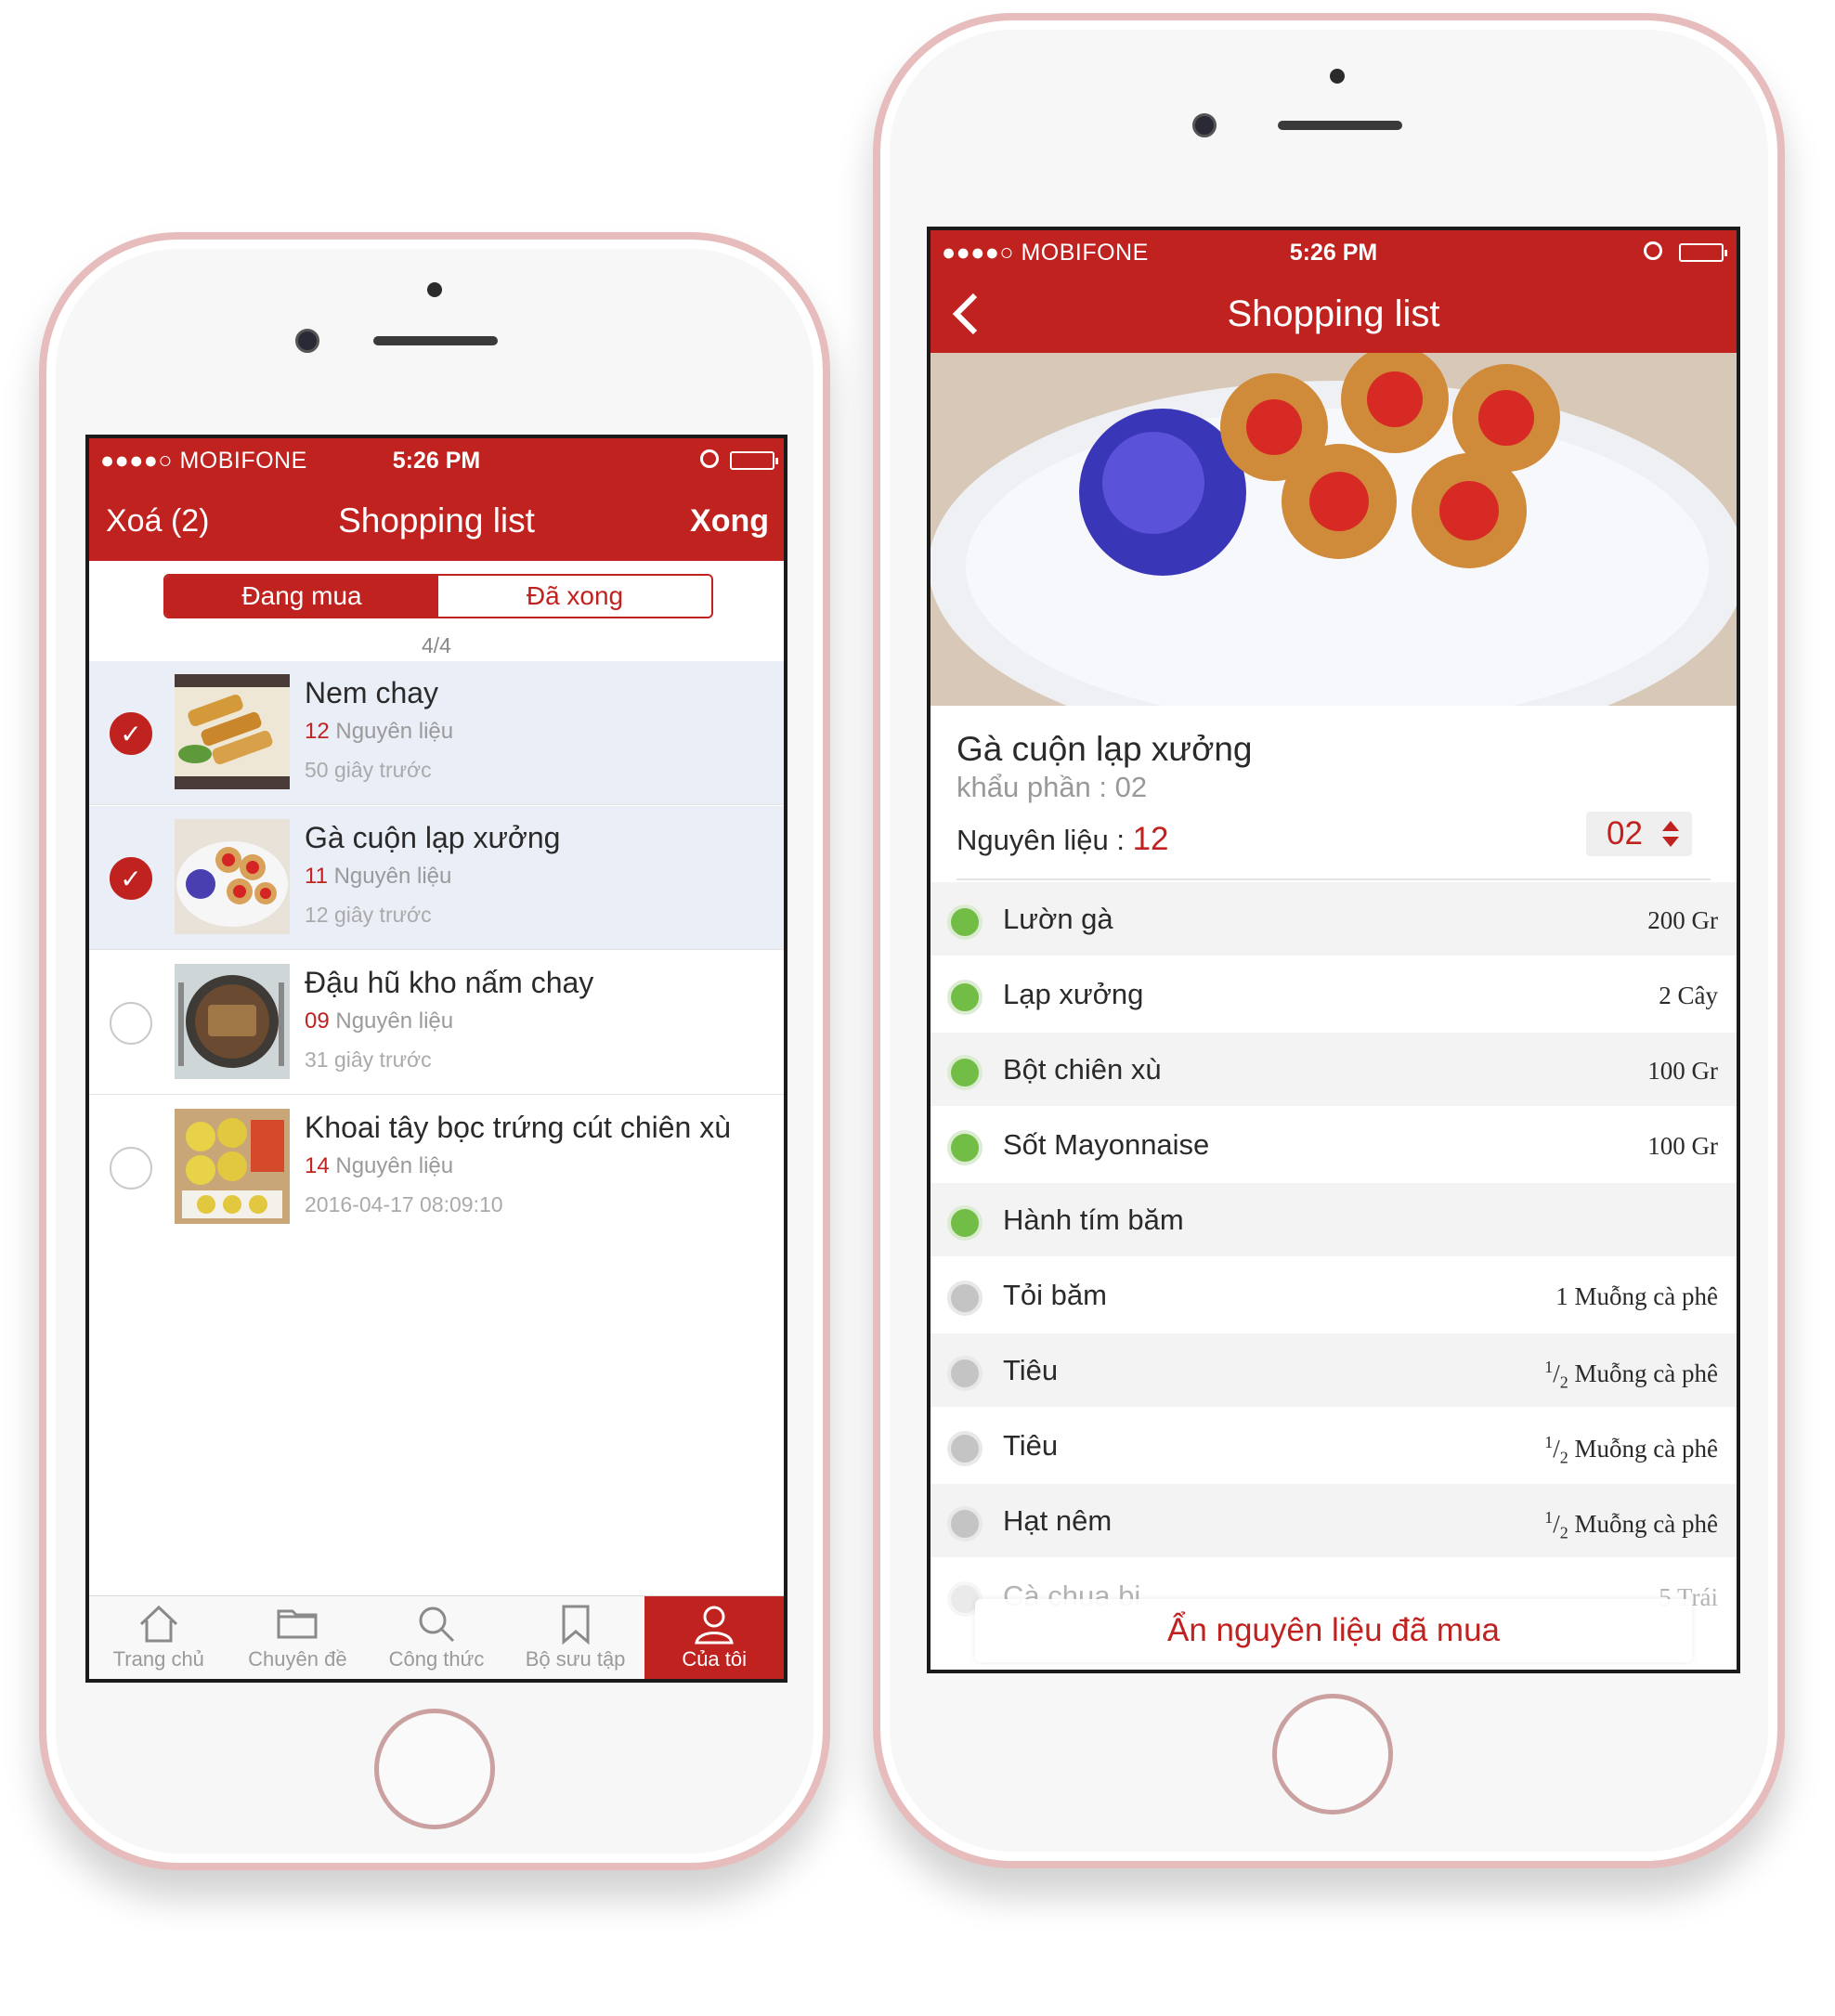 Image resolution: width=1835 pixels, height=2016 pixels. I want to click on hide-purchased-button: Ẩn nguyên liệu đã mua, so click(1333, 1631).